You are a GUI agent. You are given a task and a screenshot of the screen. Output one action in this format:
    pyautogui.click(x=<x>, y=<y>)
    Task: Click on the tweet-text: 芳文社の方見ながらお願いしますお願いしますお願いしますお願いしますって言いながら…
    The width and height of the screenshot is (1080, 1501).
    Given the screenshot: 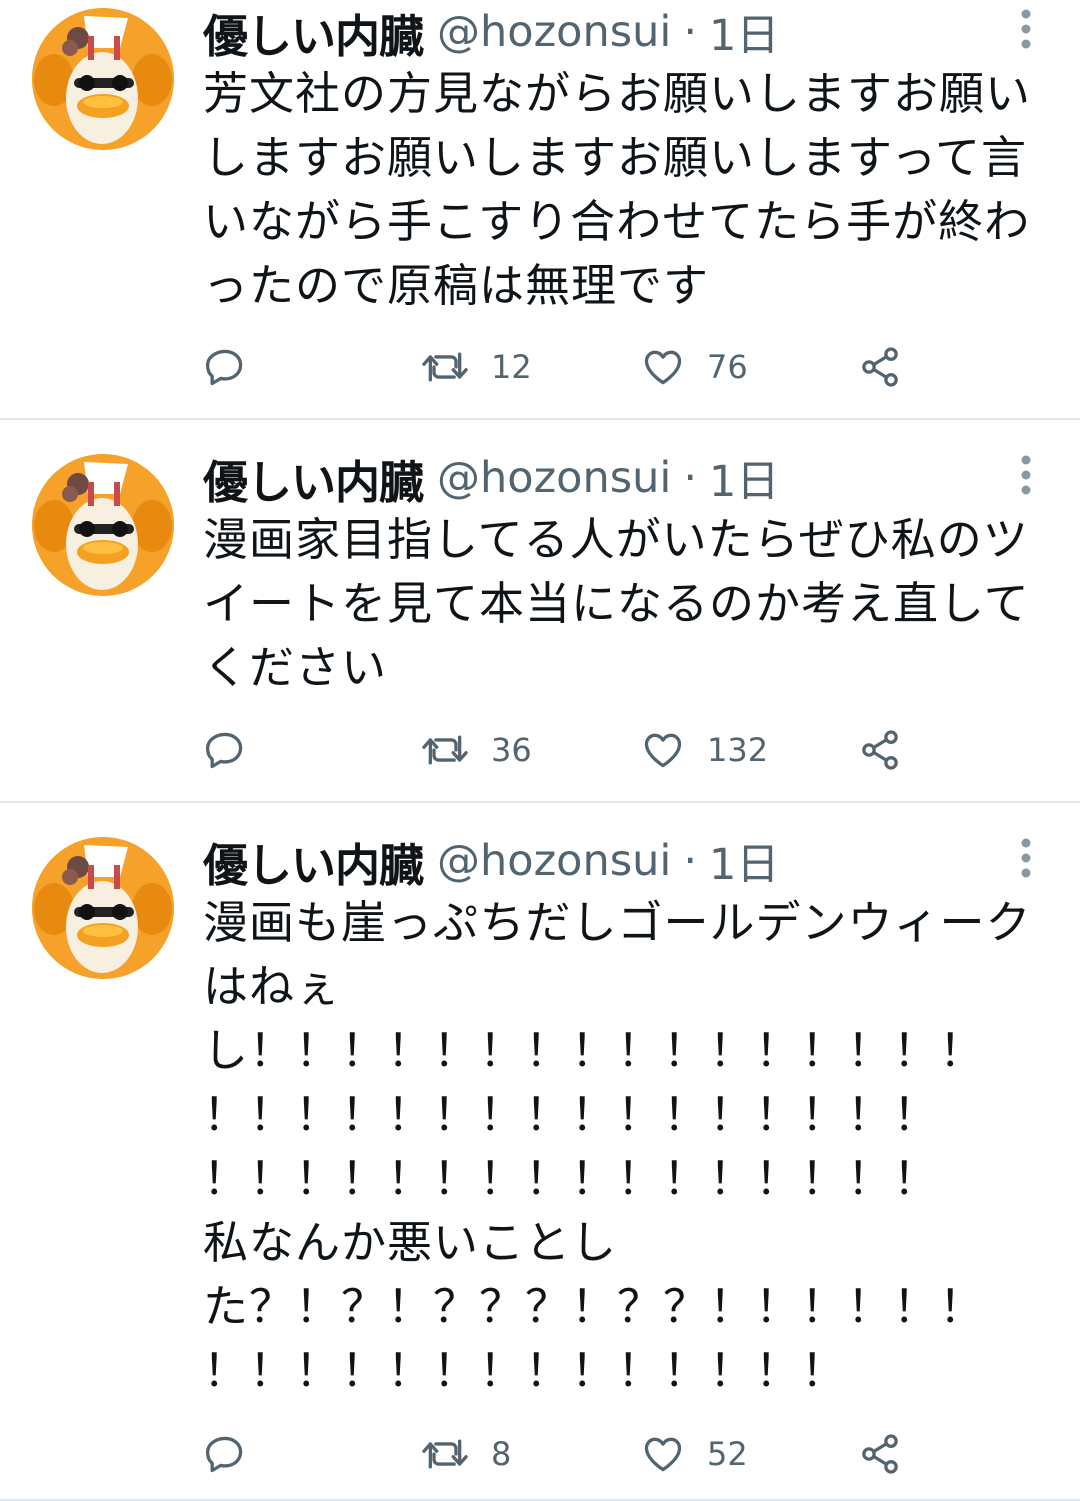 What is the action you would take?
    pyautogui.click(x=617, y=189)
    